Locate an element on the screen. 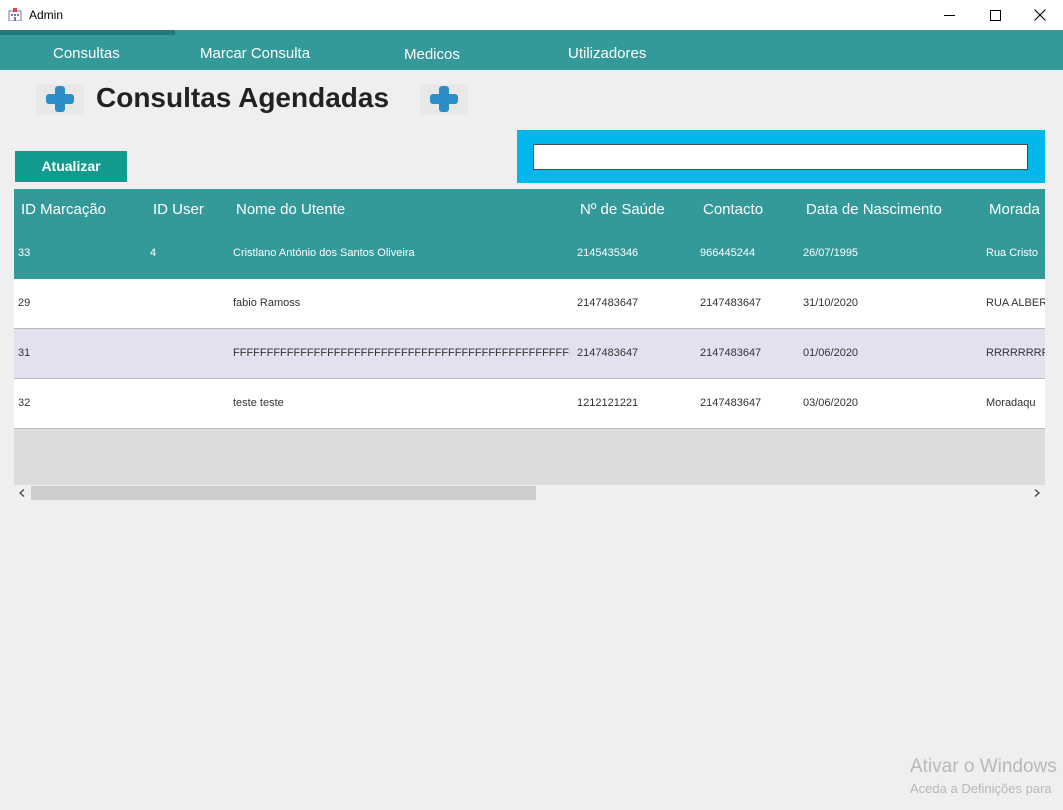  column-header-id-marcacao: ID Marcação is located at coordinates (63, 209).